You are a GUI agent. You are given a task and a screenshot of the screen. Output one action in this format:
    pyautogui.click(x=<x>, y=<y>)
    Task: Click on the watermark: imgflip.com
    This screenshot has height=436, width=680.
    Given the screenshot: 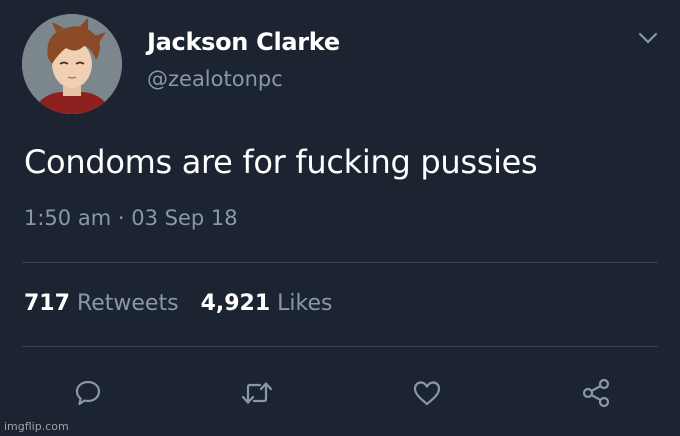 What is the action you would take?
    pyautogui.click(x=36, y=426)
    